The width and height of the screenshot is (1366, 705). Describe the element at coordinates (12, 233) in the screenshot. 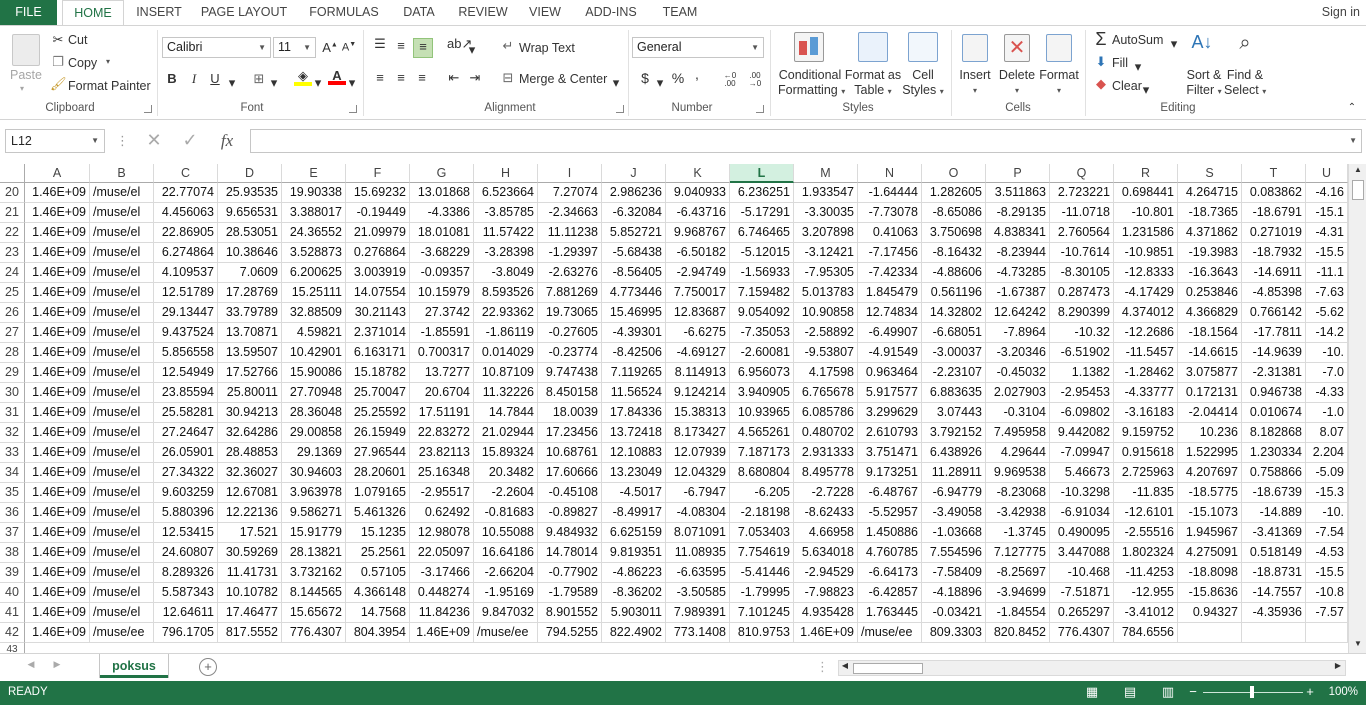

I see `row-header: 22` at that location.